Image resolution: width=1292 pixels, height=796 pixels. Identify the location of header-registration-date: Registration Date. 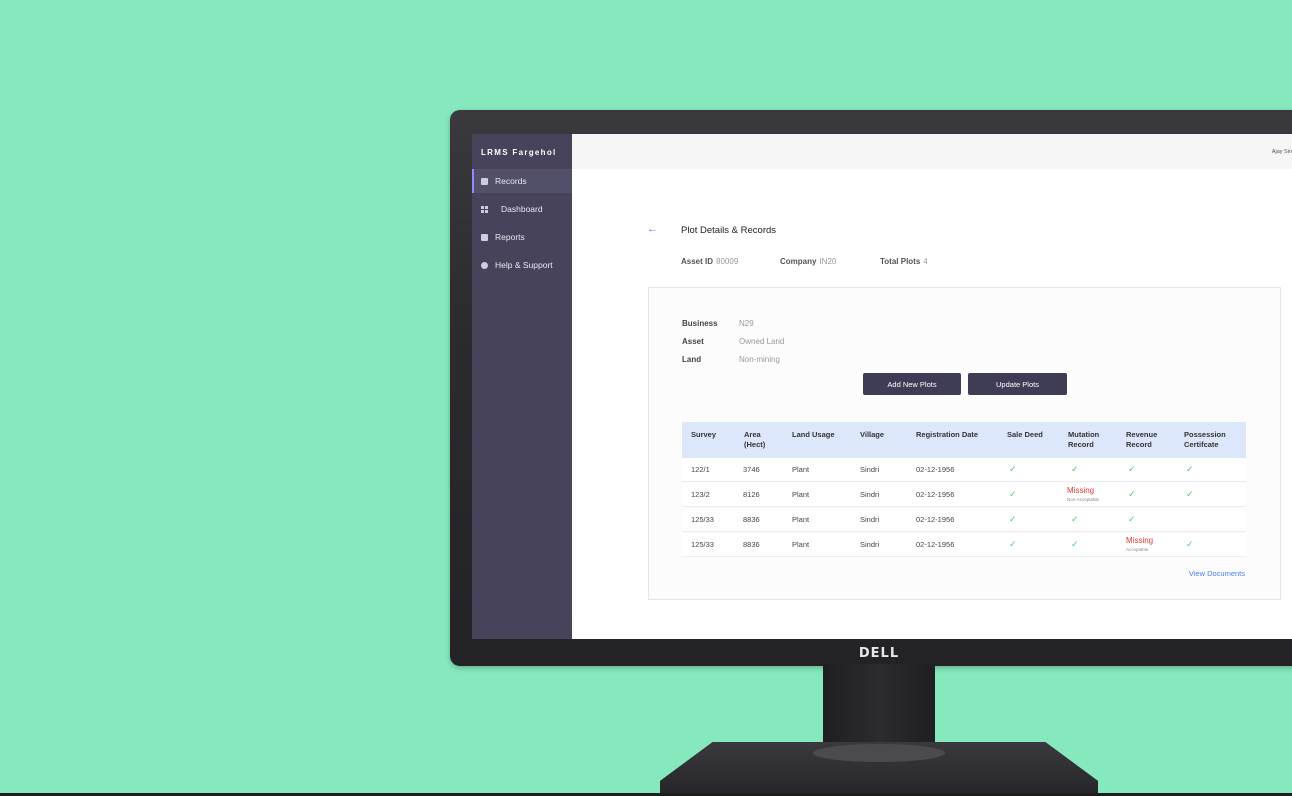
(947, 434).